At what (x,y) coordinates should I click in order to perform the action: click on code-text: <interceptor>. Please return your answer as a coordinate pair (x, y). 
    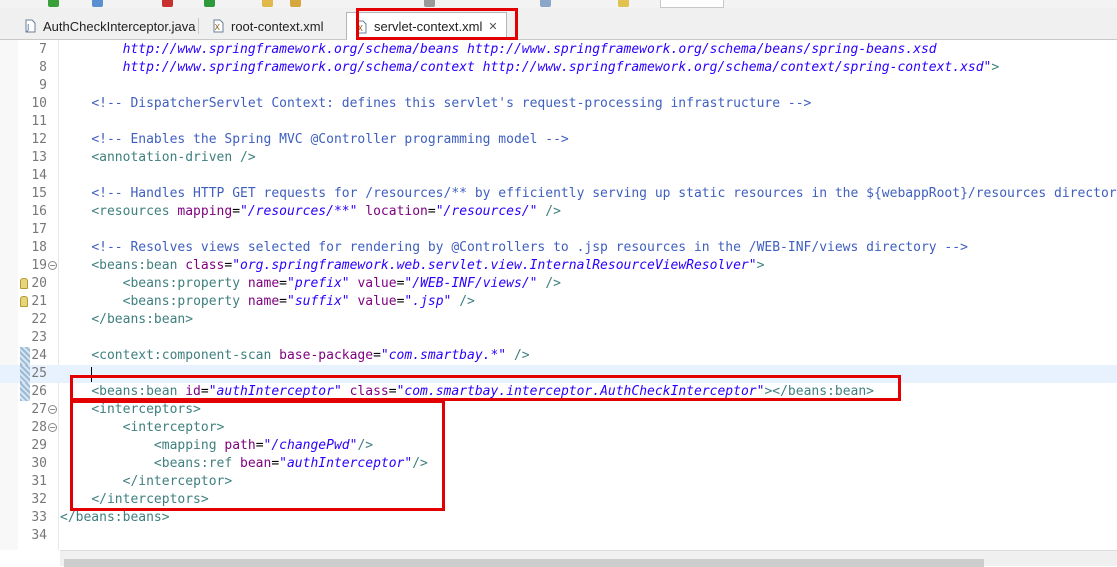
    Looking at the image, I should click on (142, 428).